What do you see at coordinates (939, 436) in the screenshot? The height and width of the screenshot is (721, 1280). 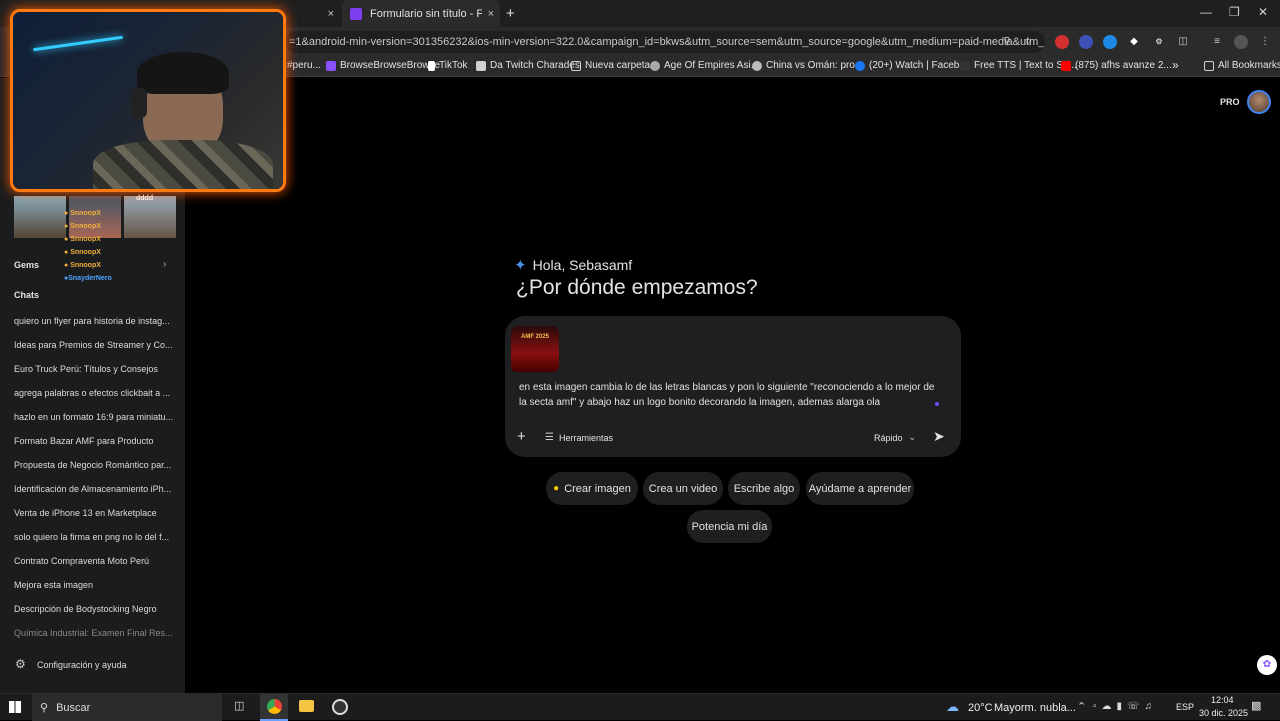 I see `send-button: ➤` at bounding box center [939, 436].